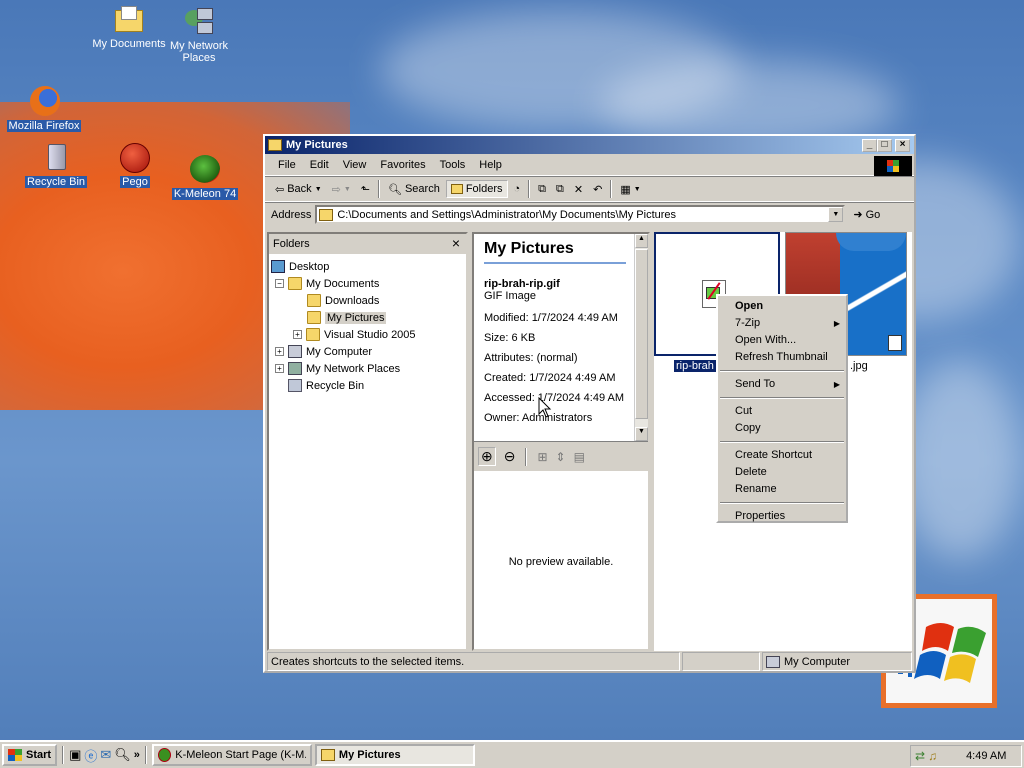 The image size is (1024, 768). I want to click on file-label-jpg: .jpg, so click(859, 366).